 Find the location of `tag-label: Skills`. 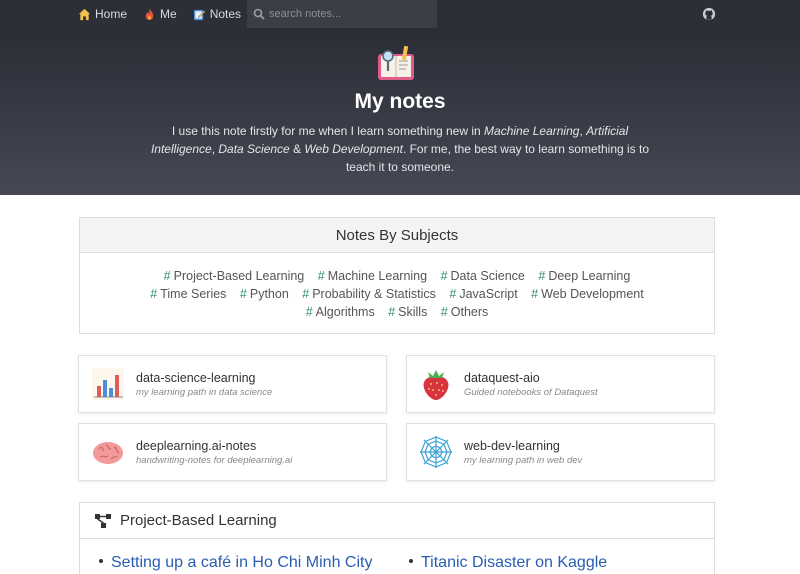

tag-label: Skills is located at coordinates (413, 312).